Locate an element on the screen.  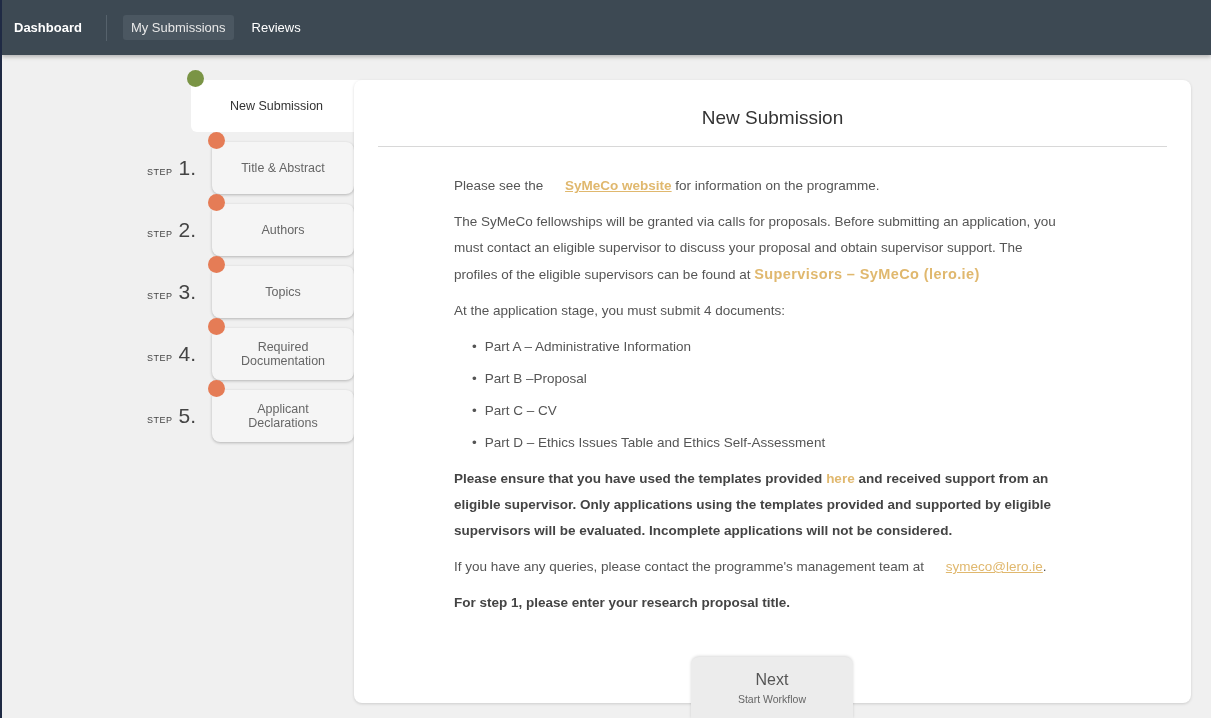
step-tab: Applicant Declarations is located at coordinates (283, 416).